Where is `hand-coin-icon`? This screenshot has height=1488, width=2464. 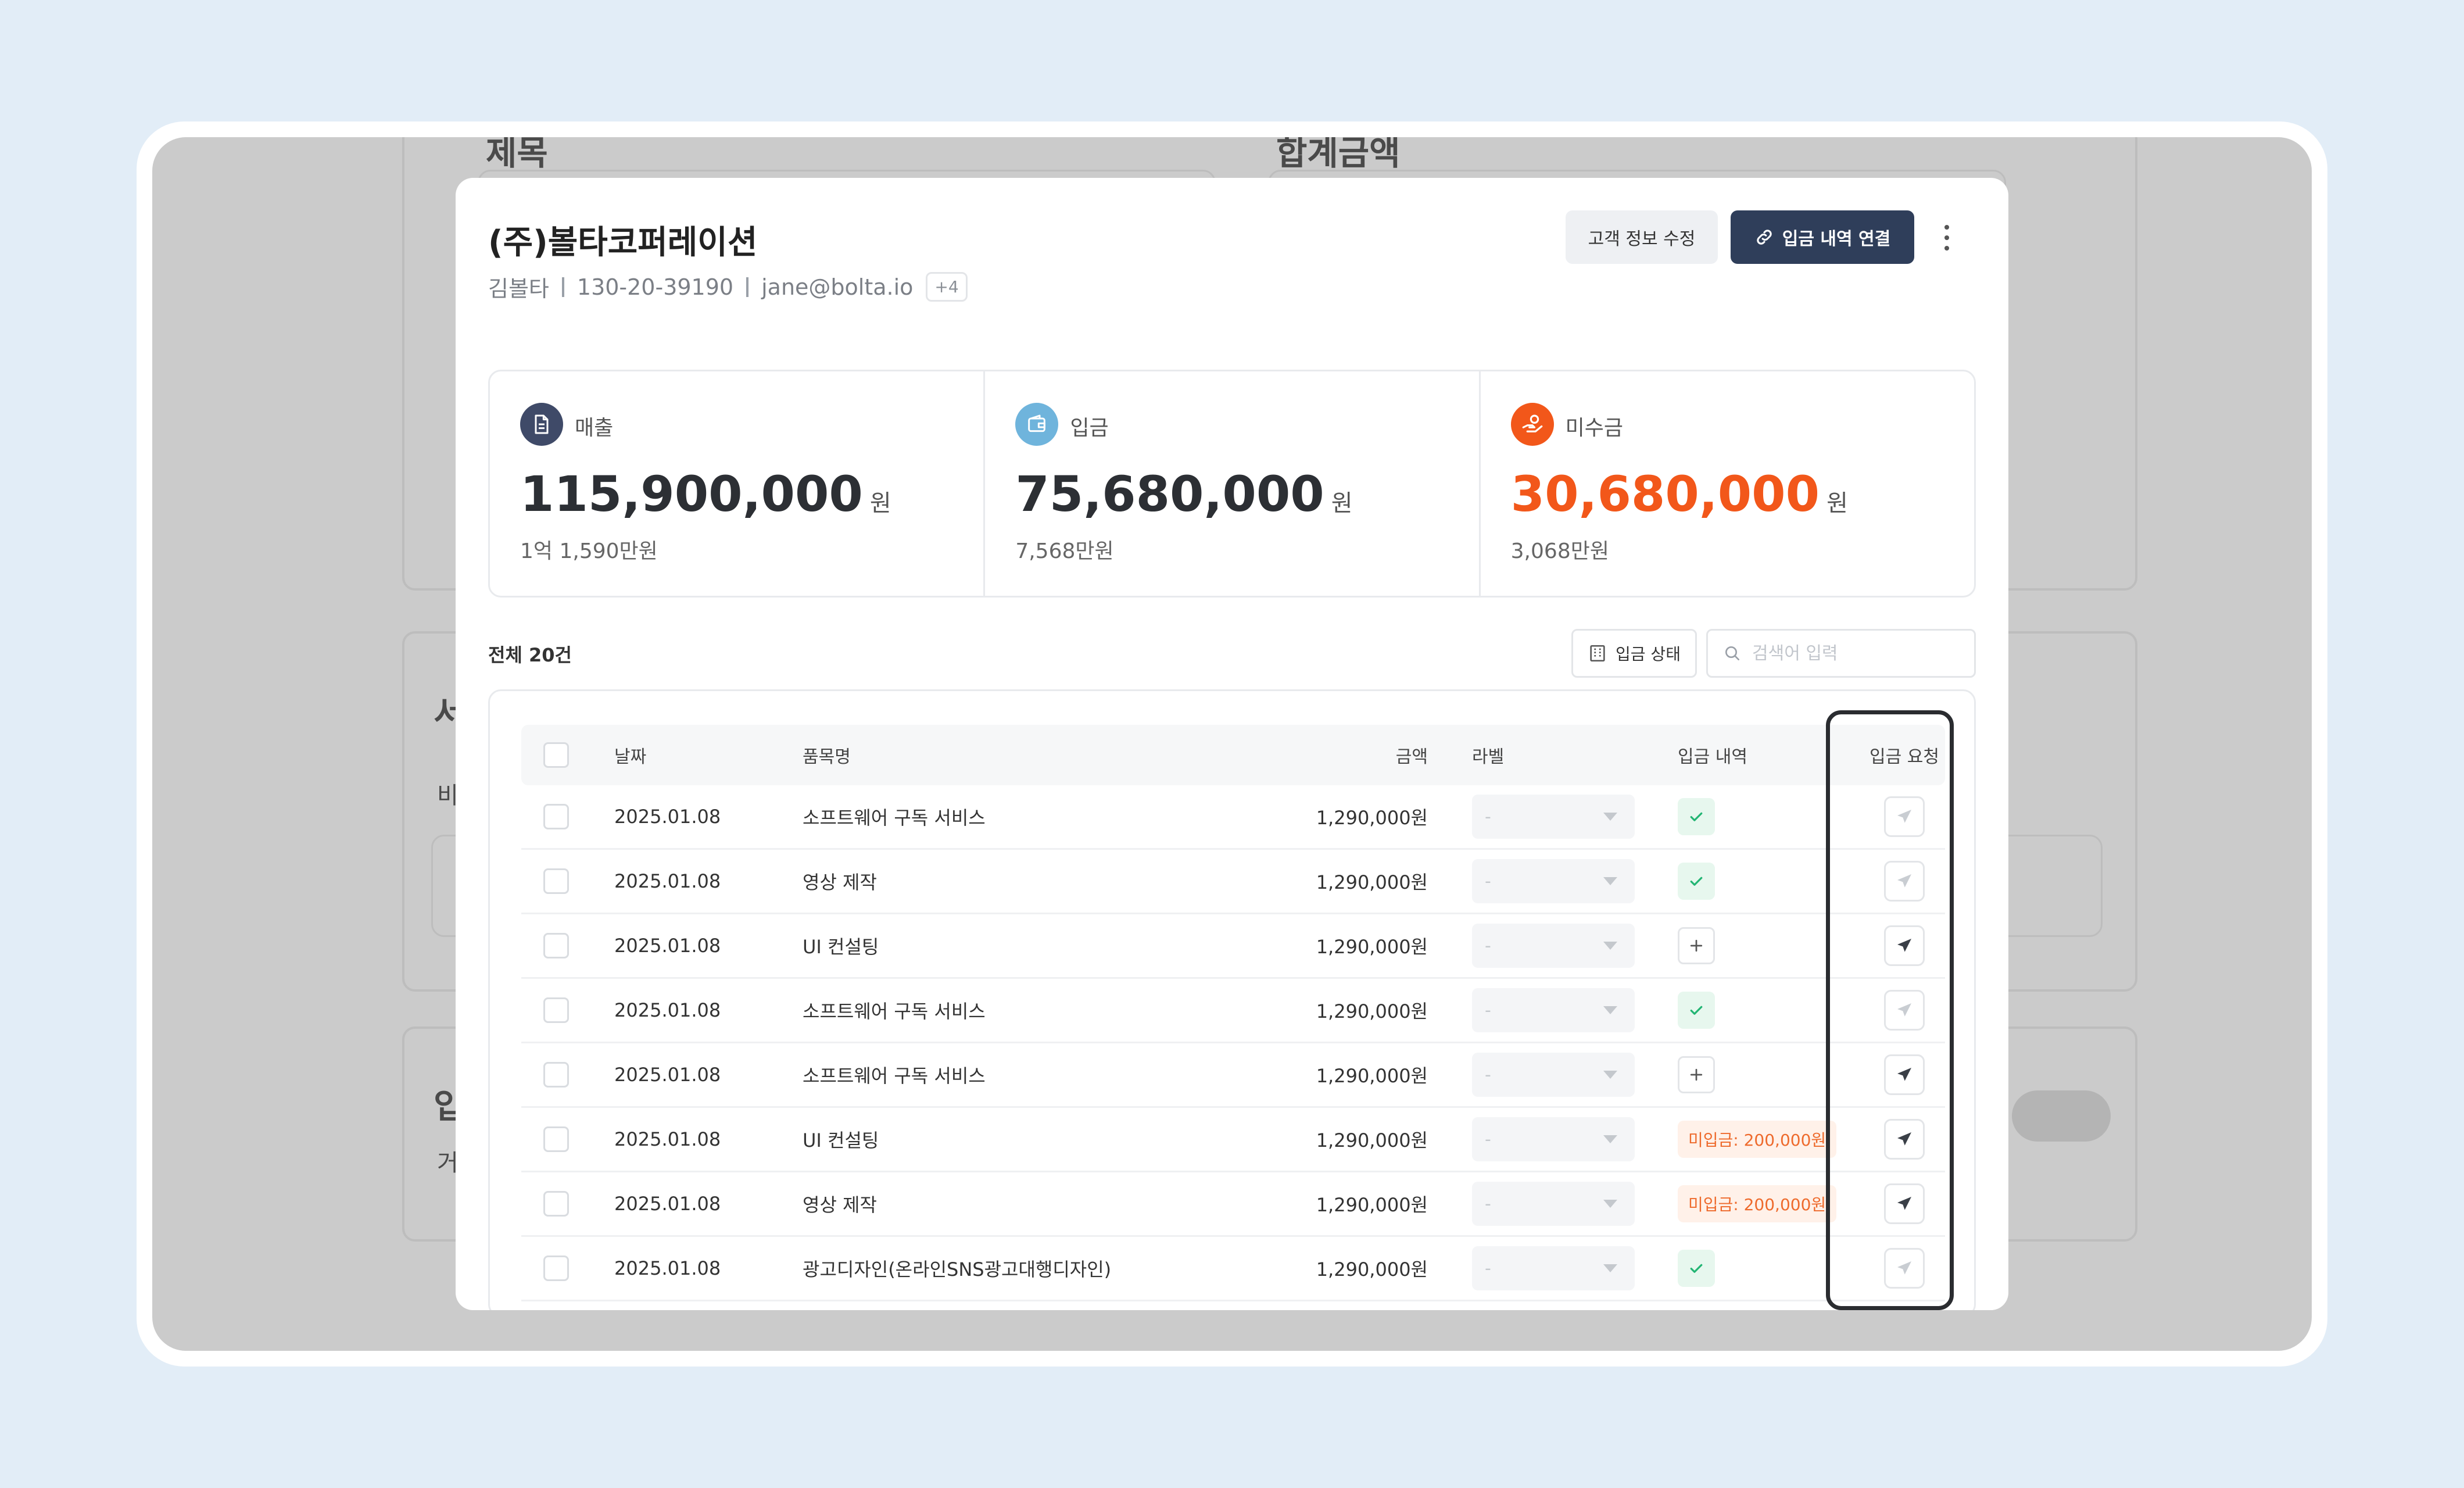 hand-coin-icon is located at coordinates (1532, 425).